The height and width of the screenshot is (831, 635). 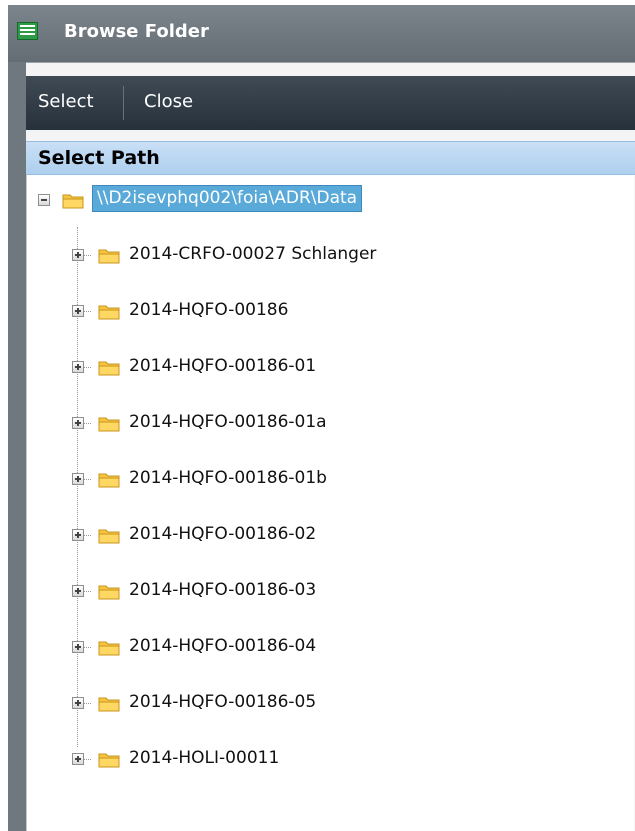 I want to click on tree-node-folder: 2014-HQFO-00186-01a, so click(x=327, y=424).